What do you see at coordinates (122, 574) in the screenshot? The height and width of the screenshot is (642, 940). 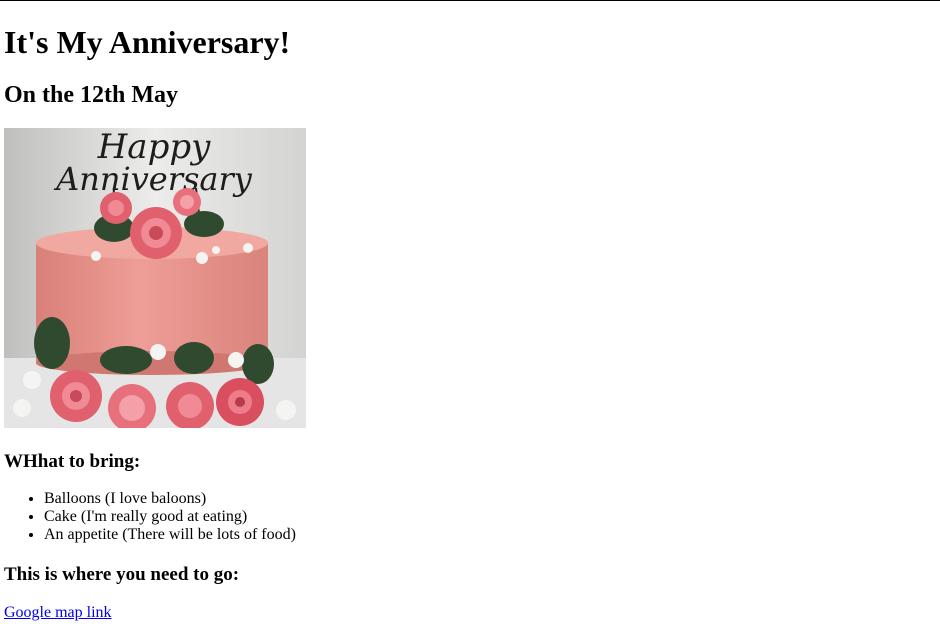 I see `directions-heading: This is where you need to go:` at bounding box center [122, 574].